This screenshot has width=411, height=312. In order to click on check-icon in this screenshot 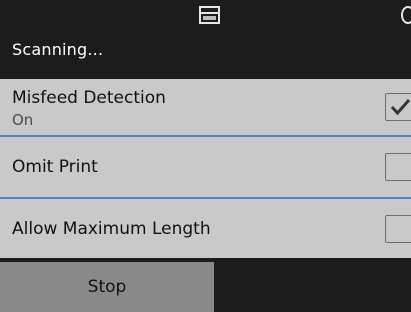, I will do `click(400, 107)`.